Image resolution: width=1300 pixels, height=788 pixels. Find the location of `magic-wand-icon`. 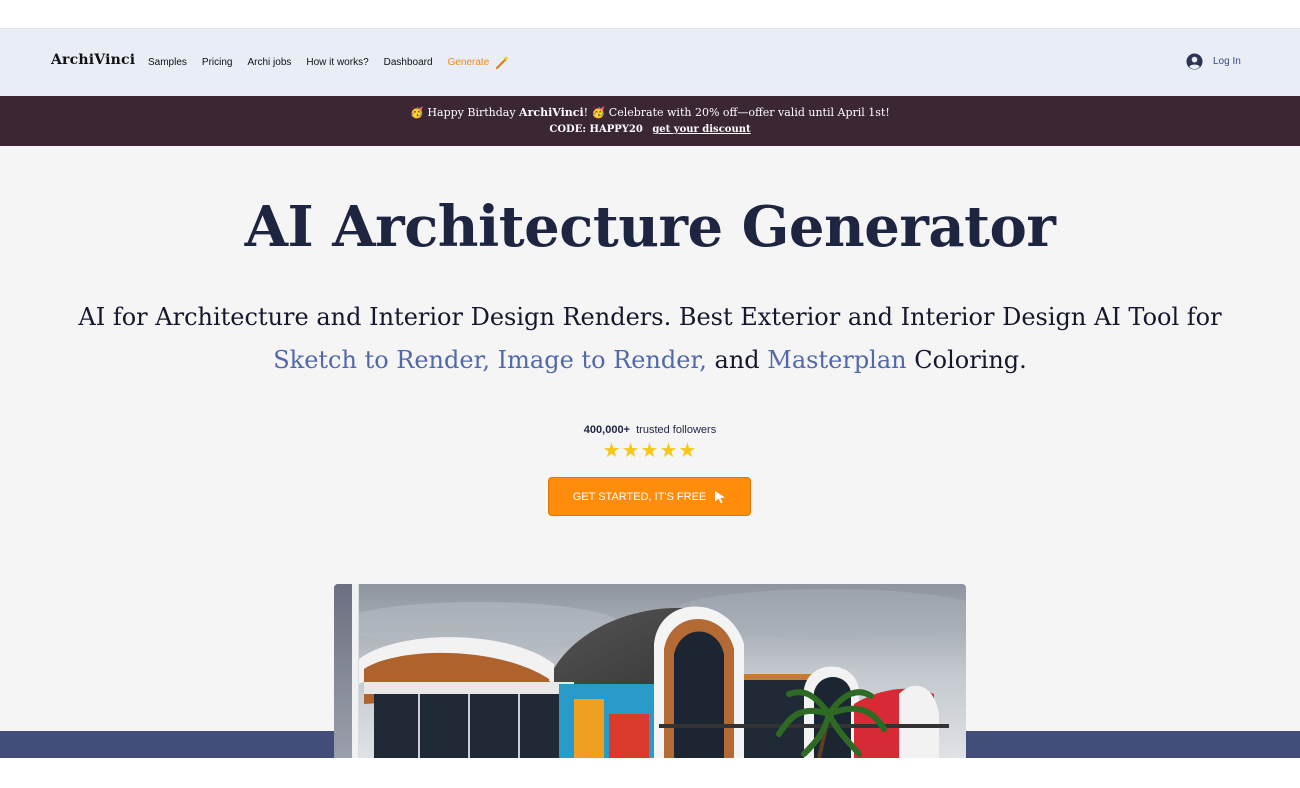

magic-wand-icon is located at coordinates (502, 62).